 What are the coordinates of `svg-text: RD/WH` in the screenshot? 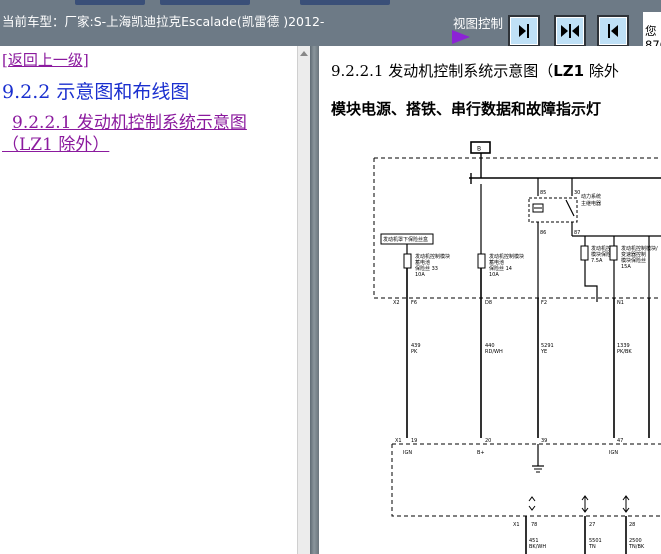 It's located at (494, 352).